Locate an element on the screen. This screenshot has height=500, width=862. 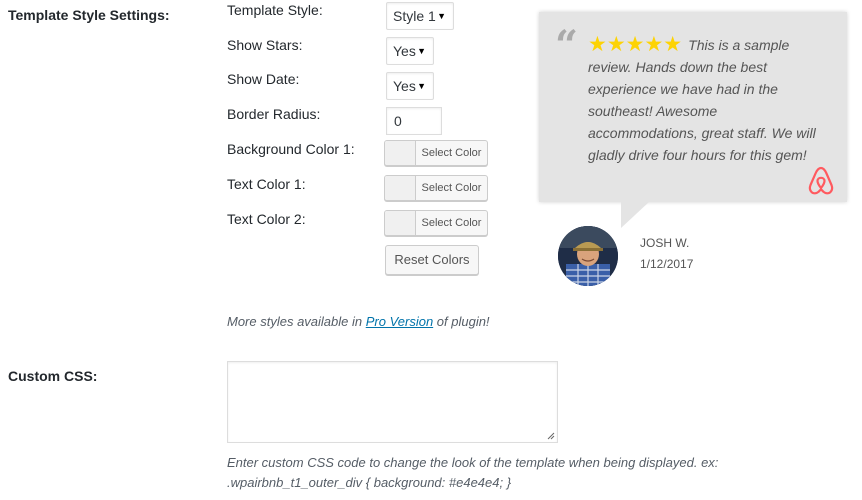
border-radius-label: Border Radius: is located at coordinates (274, 114).